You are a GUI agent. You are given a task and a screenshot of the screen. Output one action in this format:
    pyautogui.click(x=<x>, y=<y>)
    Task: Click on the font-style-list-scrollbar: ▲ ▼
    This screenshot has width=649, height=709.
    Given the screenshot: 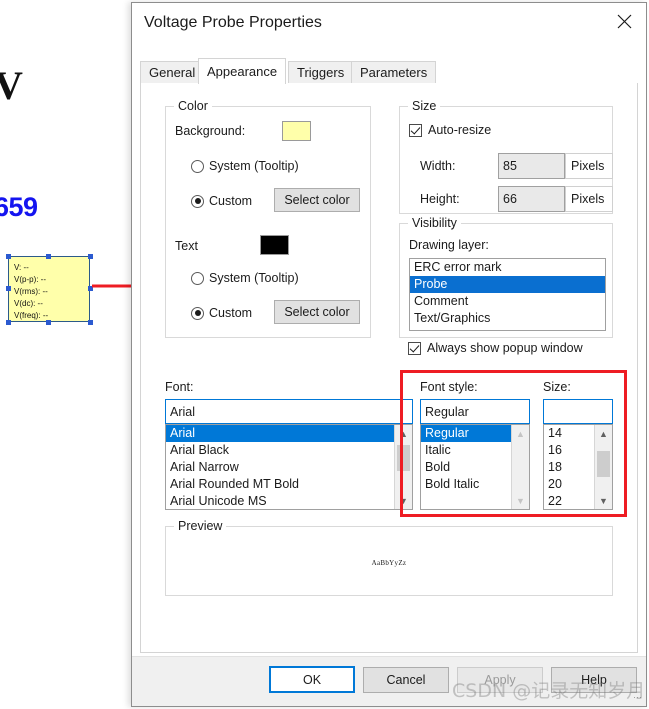 What is the action you would take?
    pyautogui.click(x=520, y=467)
    